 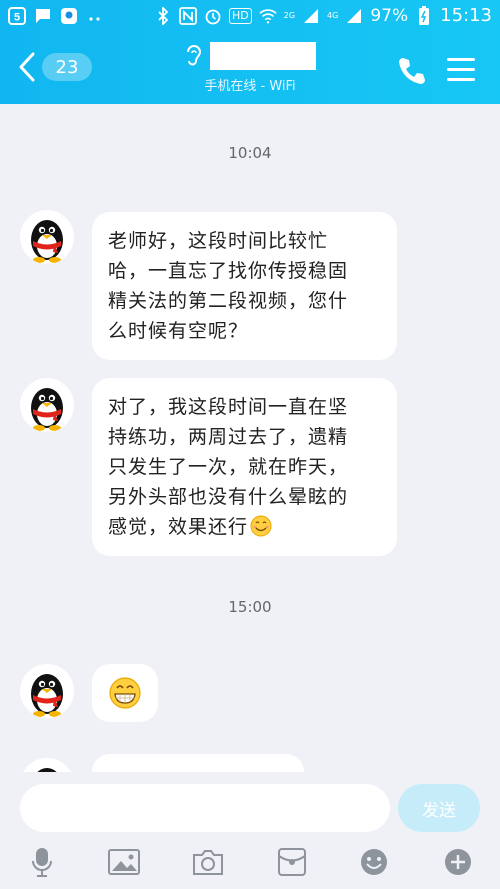 I want to click on microphone-icon, so click(x=42, y=862).